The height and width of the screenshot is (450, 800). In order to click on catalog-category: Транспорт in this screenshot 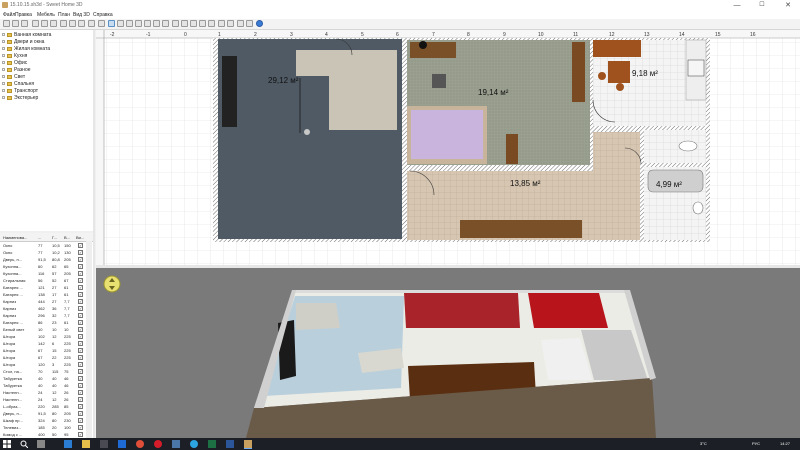, I will do `click(46, 91)`.